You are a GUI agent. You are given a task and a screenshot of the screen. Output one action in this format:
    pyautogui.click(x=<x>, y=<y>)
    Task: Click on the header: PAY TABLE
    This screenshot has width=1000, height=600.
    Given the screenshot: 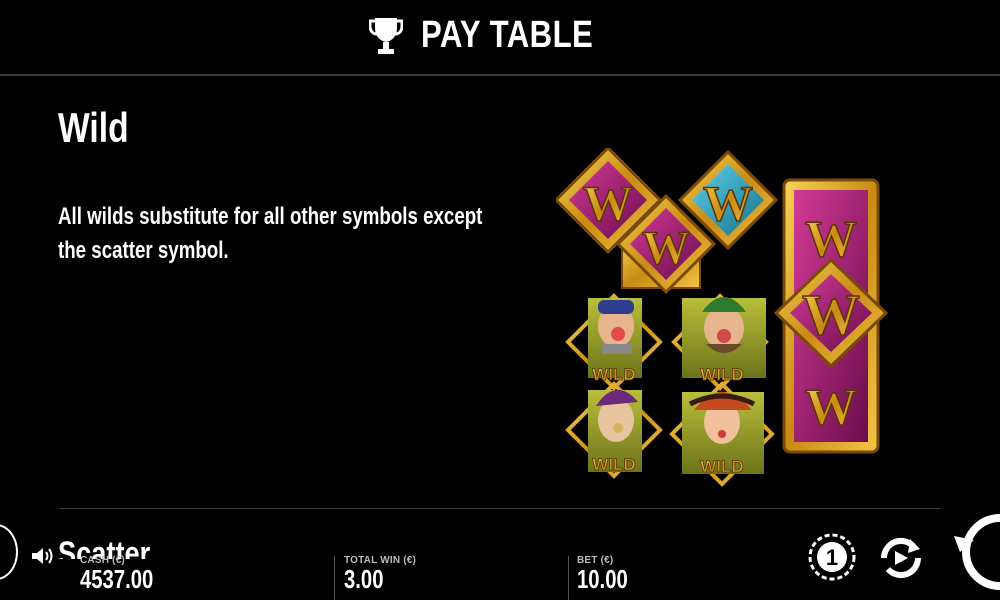 What is the action you would take?
    pyautogui.click(x=500, y=37)
    